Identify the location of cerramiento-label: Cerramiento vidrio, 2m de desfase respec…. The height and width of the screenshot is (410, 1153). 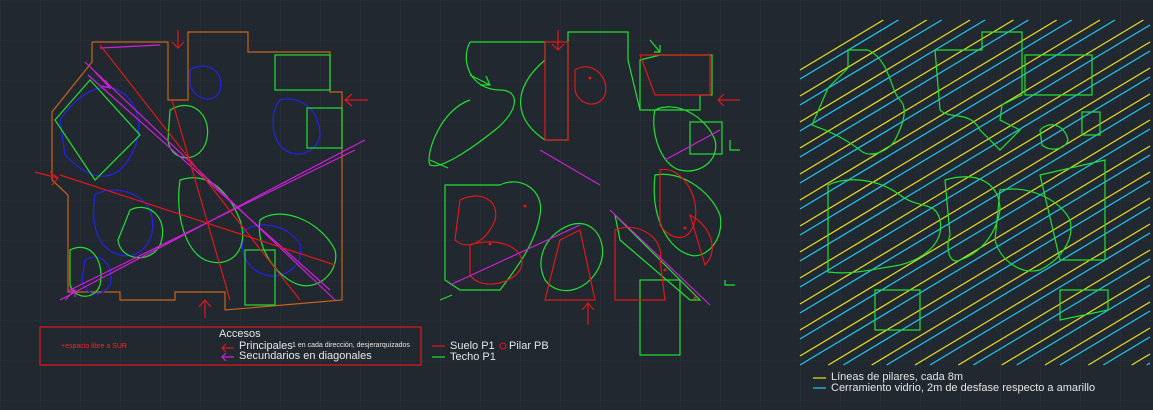
(963, 388).